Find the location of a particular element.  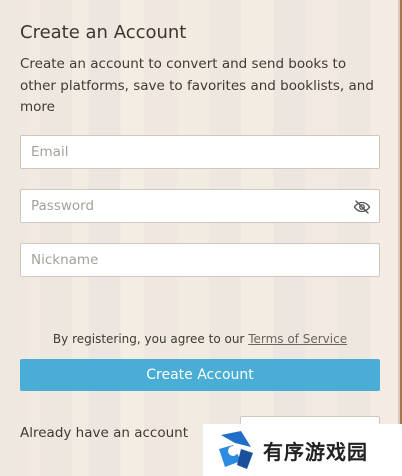

nickname-field is located at coordinates (200, 260).